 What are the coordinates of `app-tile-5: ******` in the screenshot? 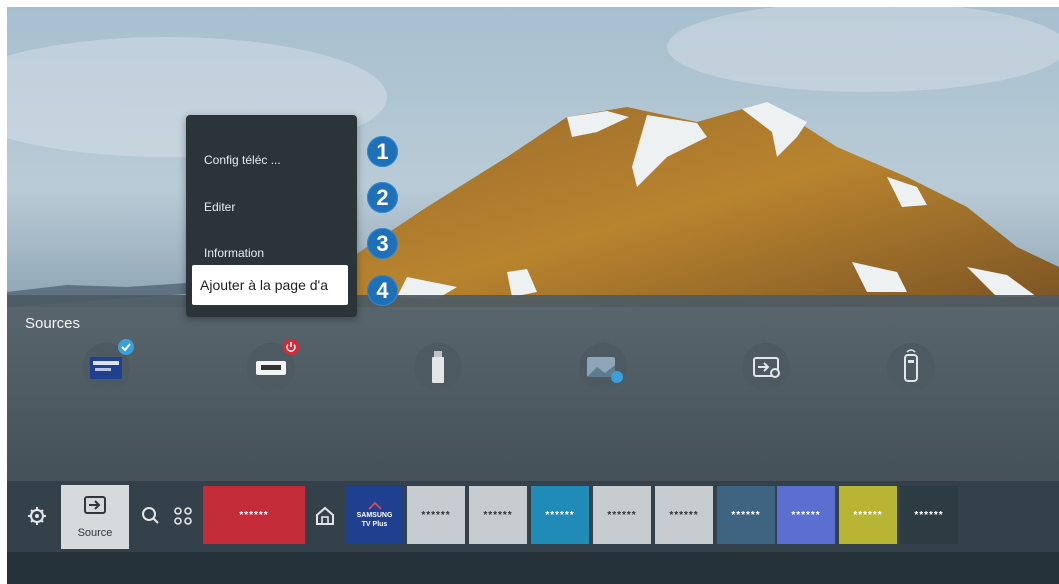 It's located at (560, 515).